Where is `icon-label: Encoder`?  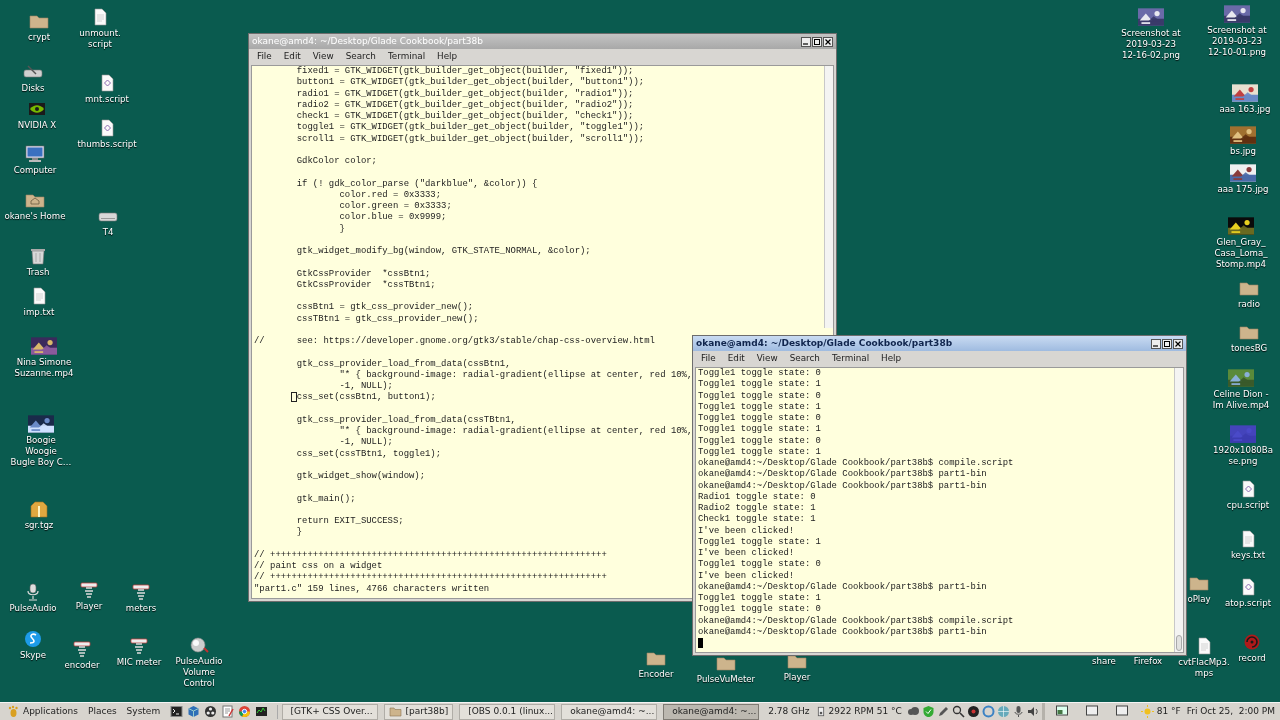 icon-label: Encoder is located at coordinates (656, 674).